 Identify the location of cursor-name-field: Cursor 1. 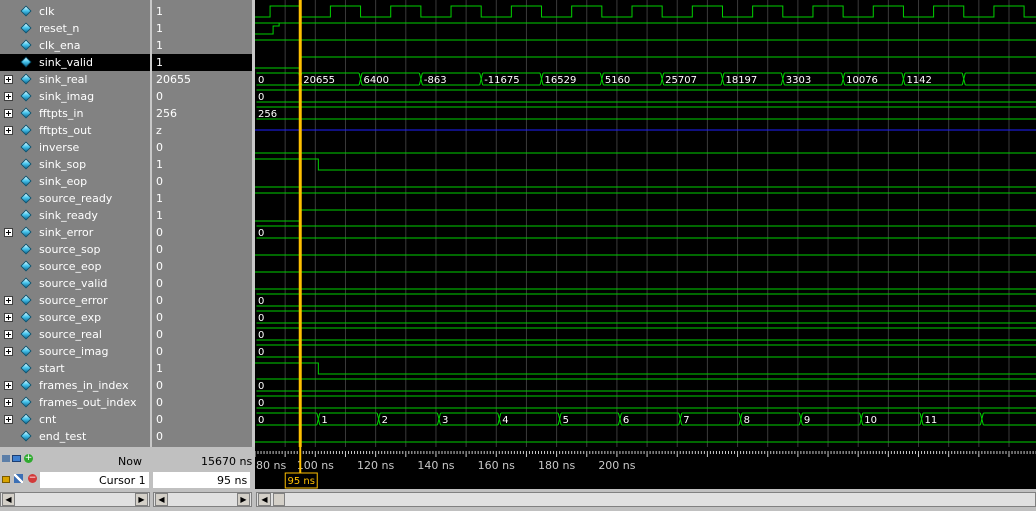
(94, 480).